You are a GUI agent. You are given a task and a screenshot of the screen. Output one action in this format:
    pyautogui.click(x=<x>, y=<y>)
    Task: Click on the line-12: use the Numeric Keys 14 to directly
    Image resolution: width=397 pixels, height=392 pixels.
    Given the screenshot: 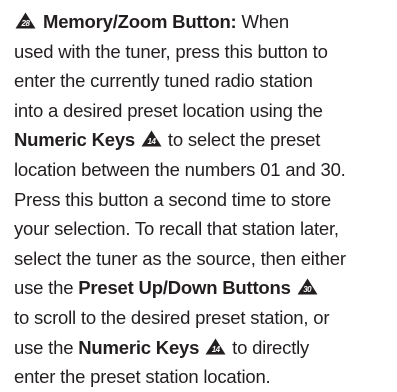 What is the action you would take?
    pyautogui.click(x=204, y=348)
    